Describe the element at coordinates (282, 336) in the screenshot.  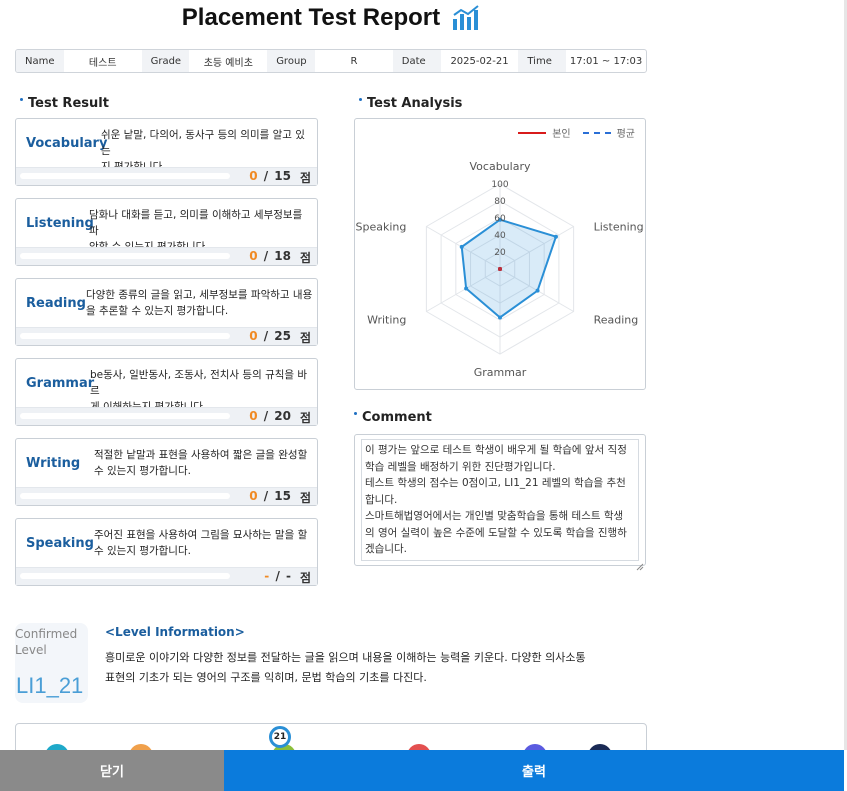
I see `score-total: 25` at that location.